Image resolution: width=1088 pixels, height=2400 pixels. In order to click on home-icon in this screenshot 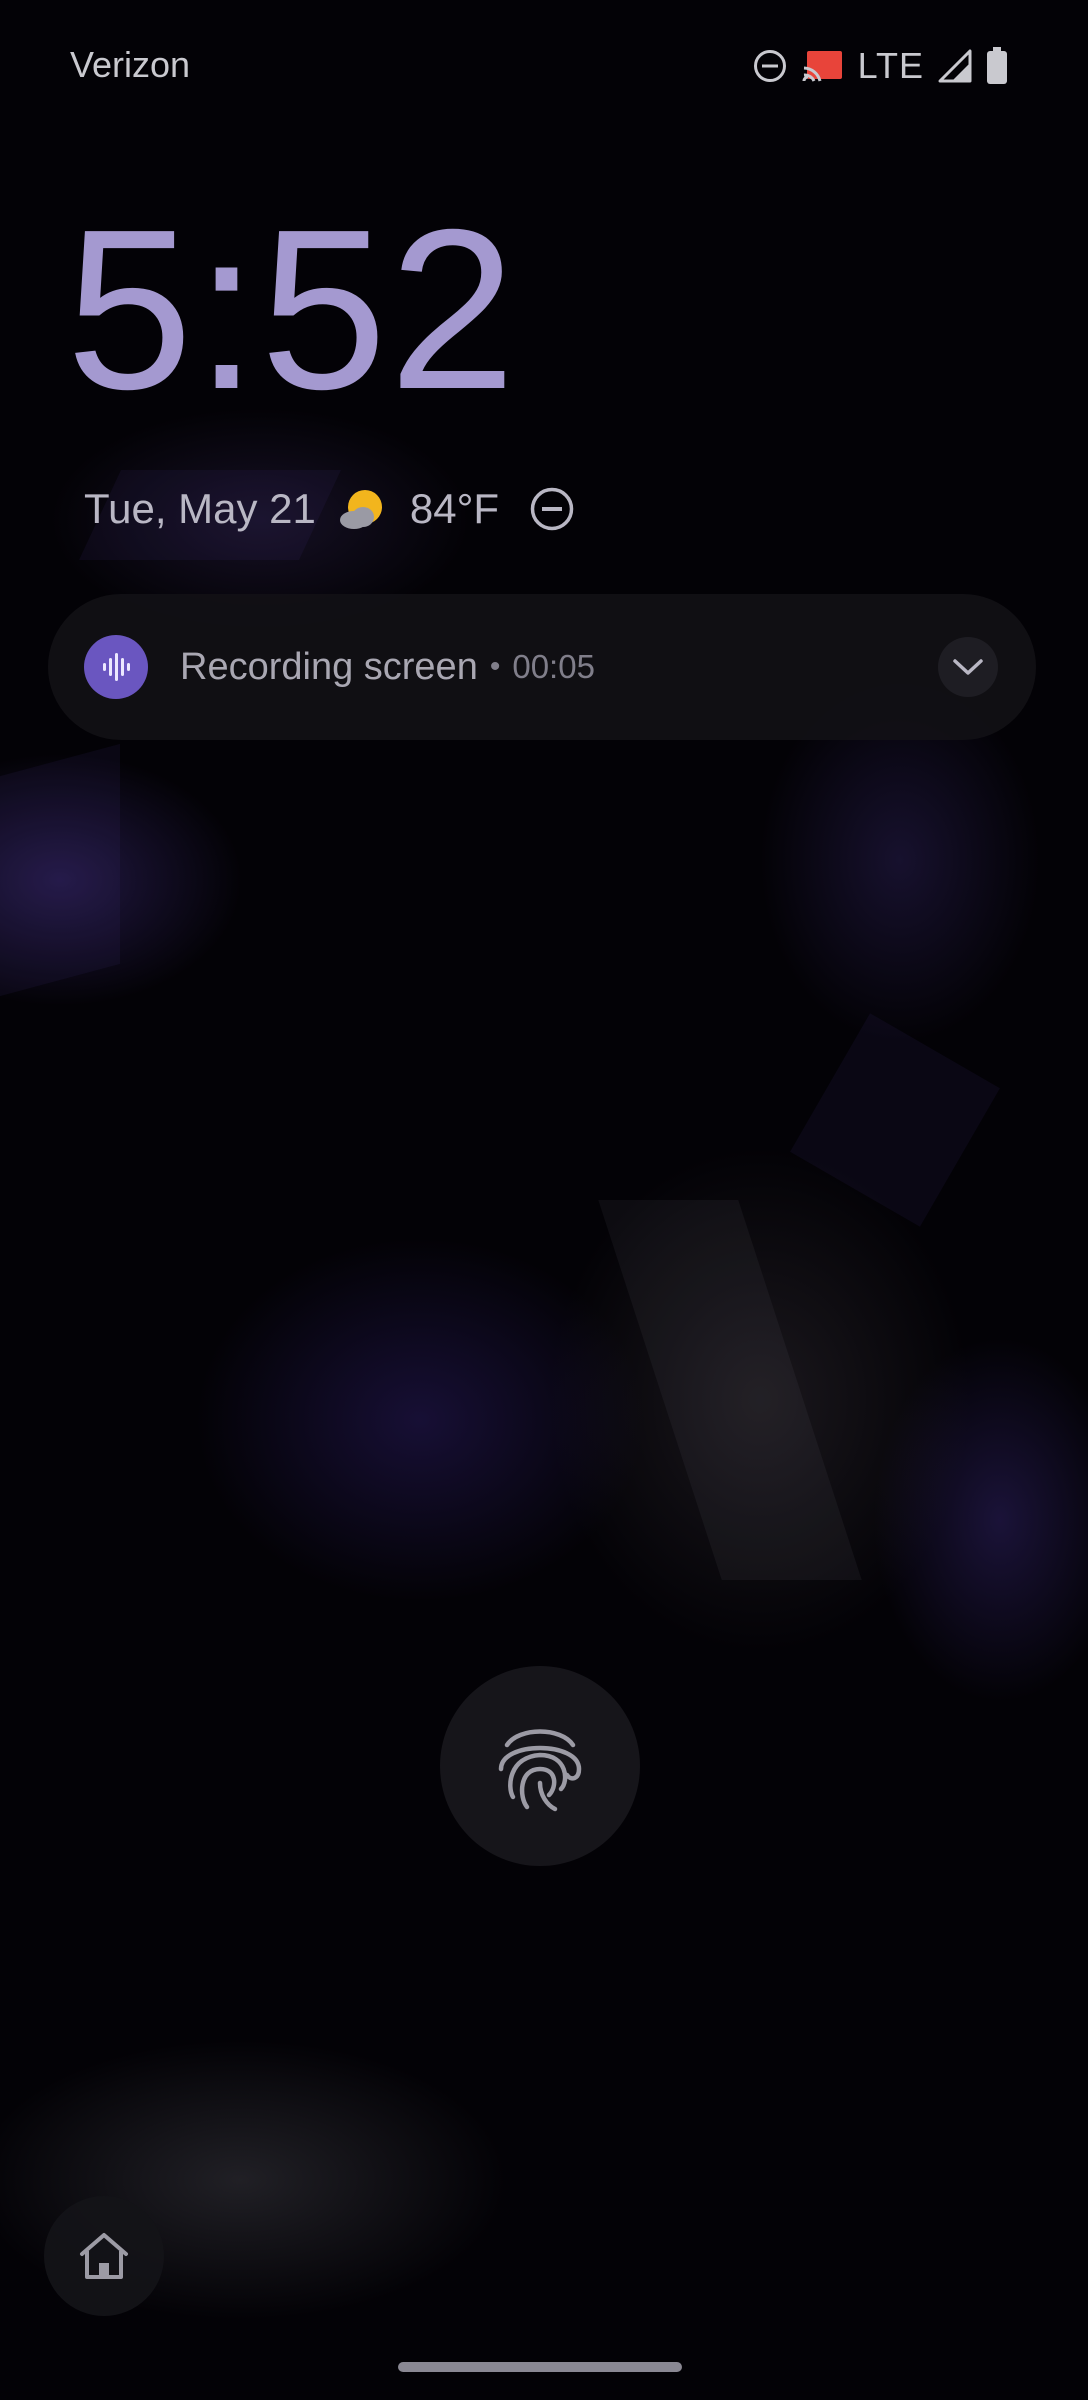, I will do `click(104, 2256)`.